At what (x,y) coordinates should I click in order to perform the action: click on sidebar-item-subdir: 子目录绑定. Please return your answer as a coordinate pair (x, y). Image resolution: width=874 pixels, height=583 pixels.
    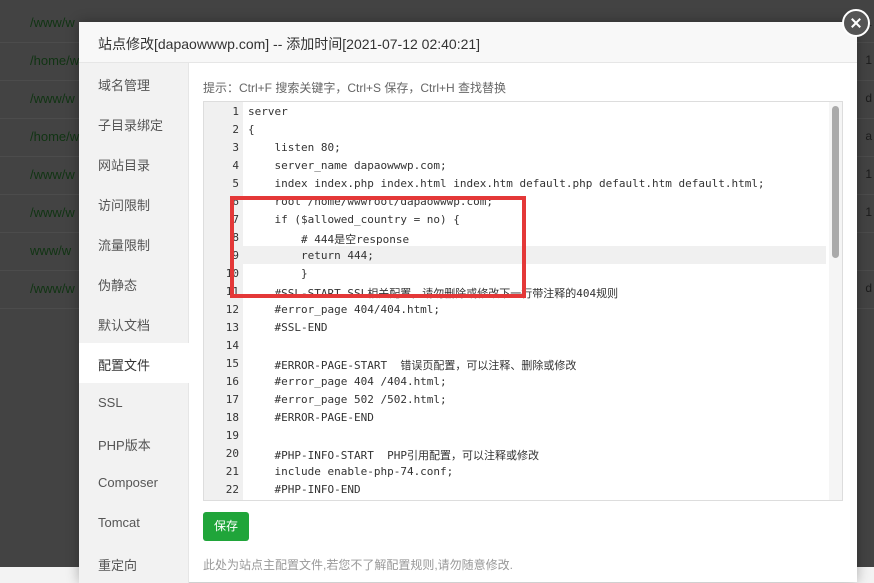
    Looking at the image, I should click on (133, 123).